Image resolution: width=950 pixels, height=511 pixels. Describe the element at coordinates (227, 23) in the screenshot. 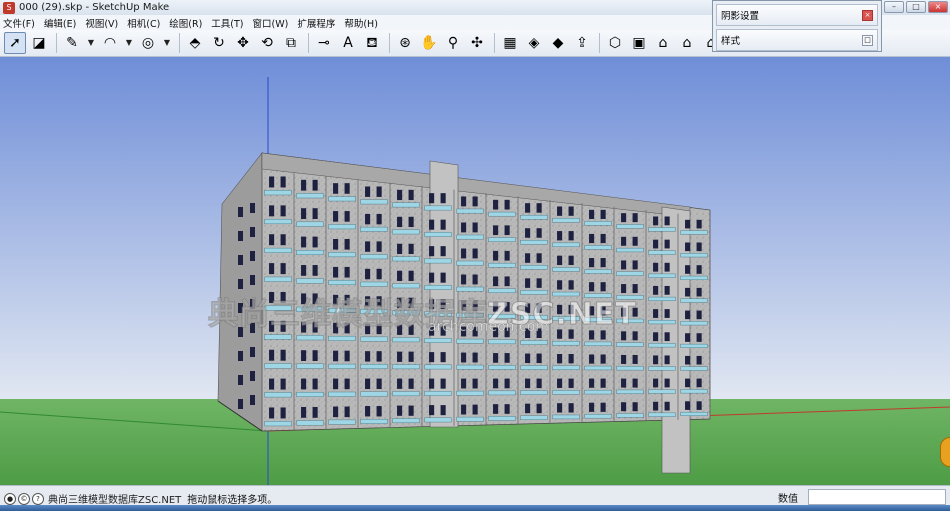

I see `menu-tools: 工具(T)` at that location.